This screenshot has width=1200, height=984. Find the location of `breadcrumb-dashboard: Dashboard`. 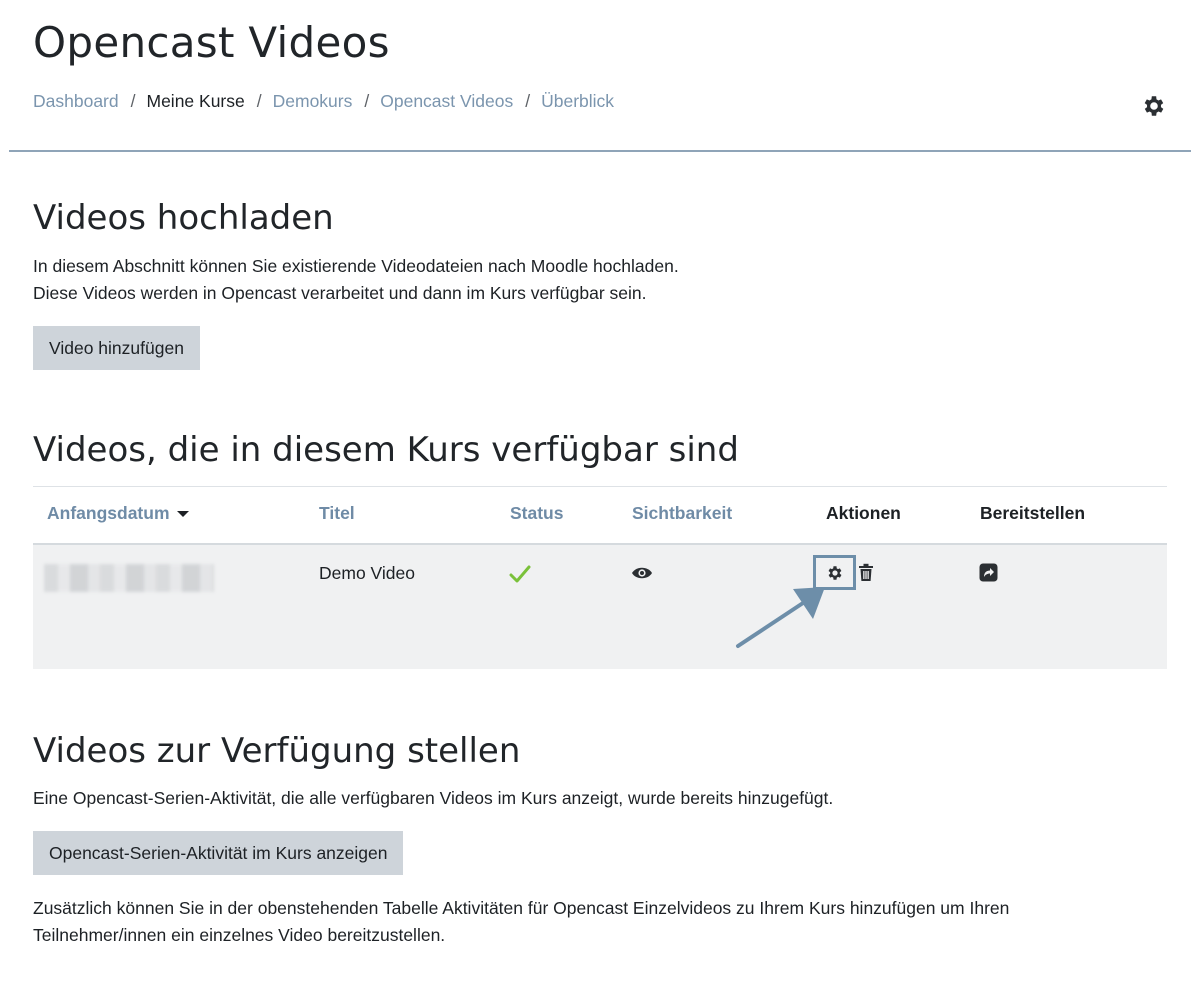

breadcrumb-dashboard: Dashboard is located at coordinates (76, 101).